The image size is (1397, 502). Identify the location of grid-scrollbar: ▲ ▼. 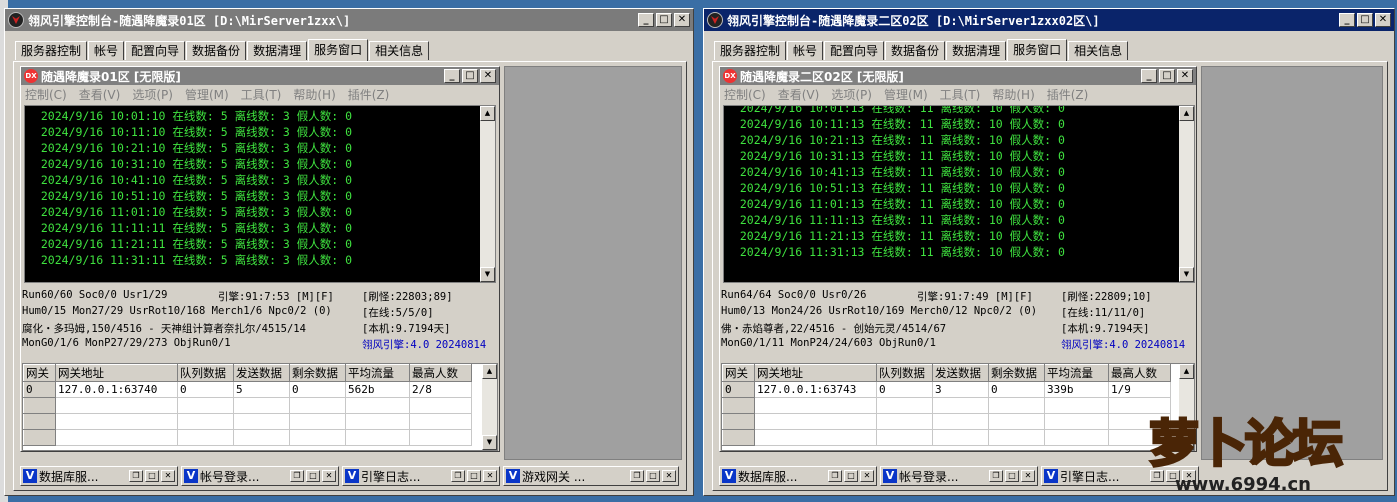
(489, 407).